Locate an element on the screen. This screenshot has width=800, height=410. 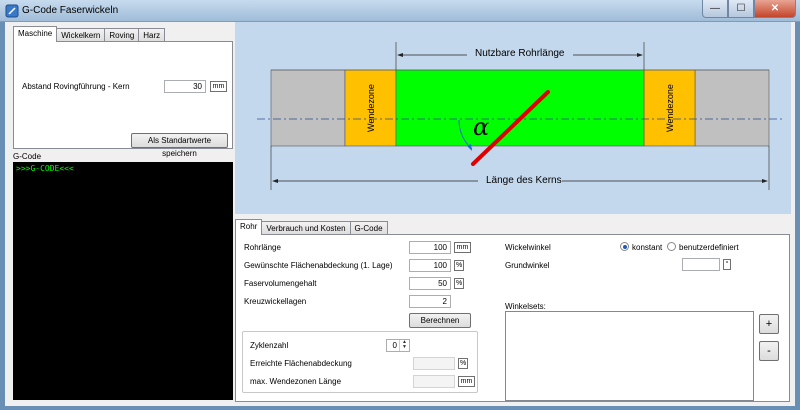
cross-layers-label: Kreuzwickellagen is located at coordinates (275, 301).